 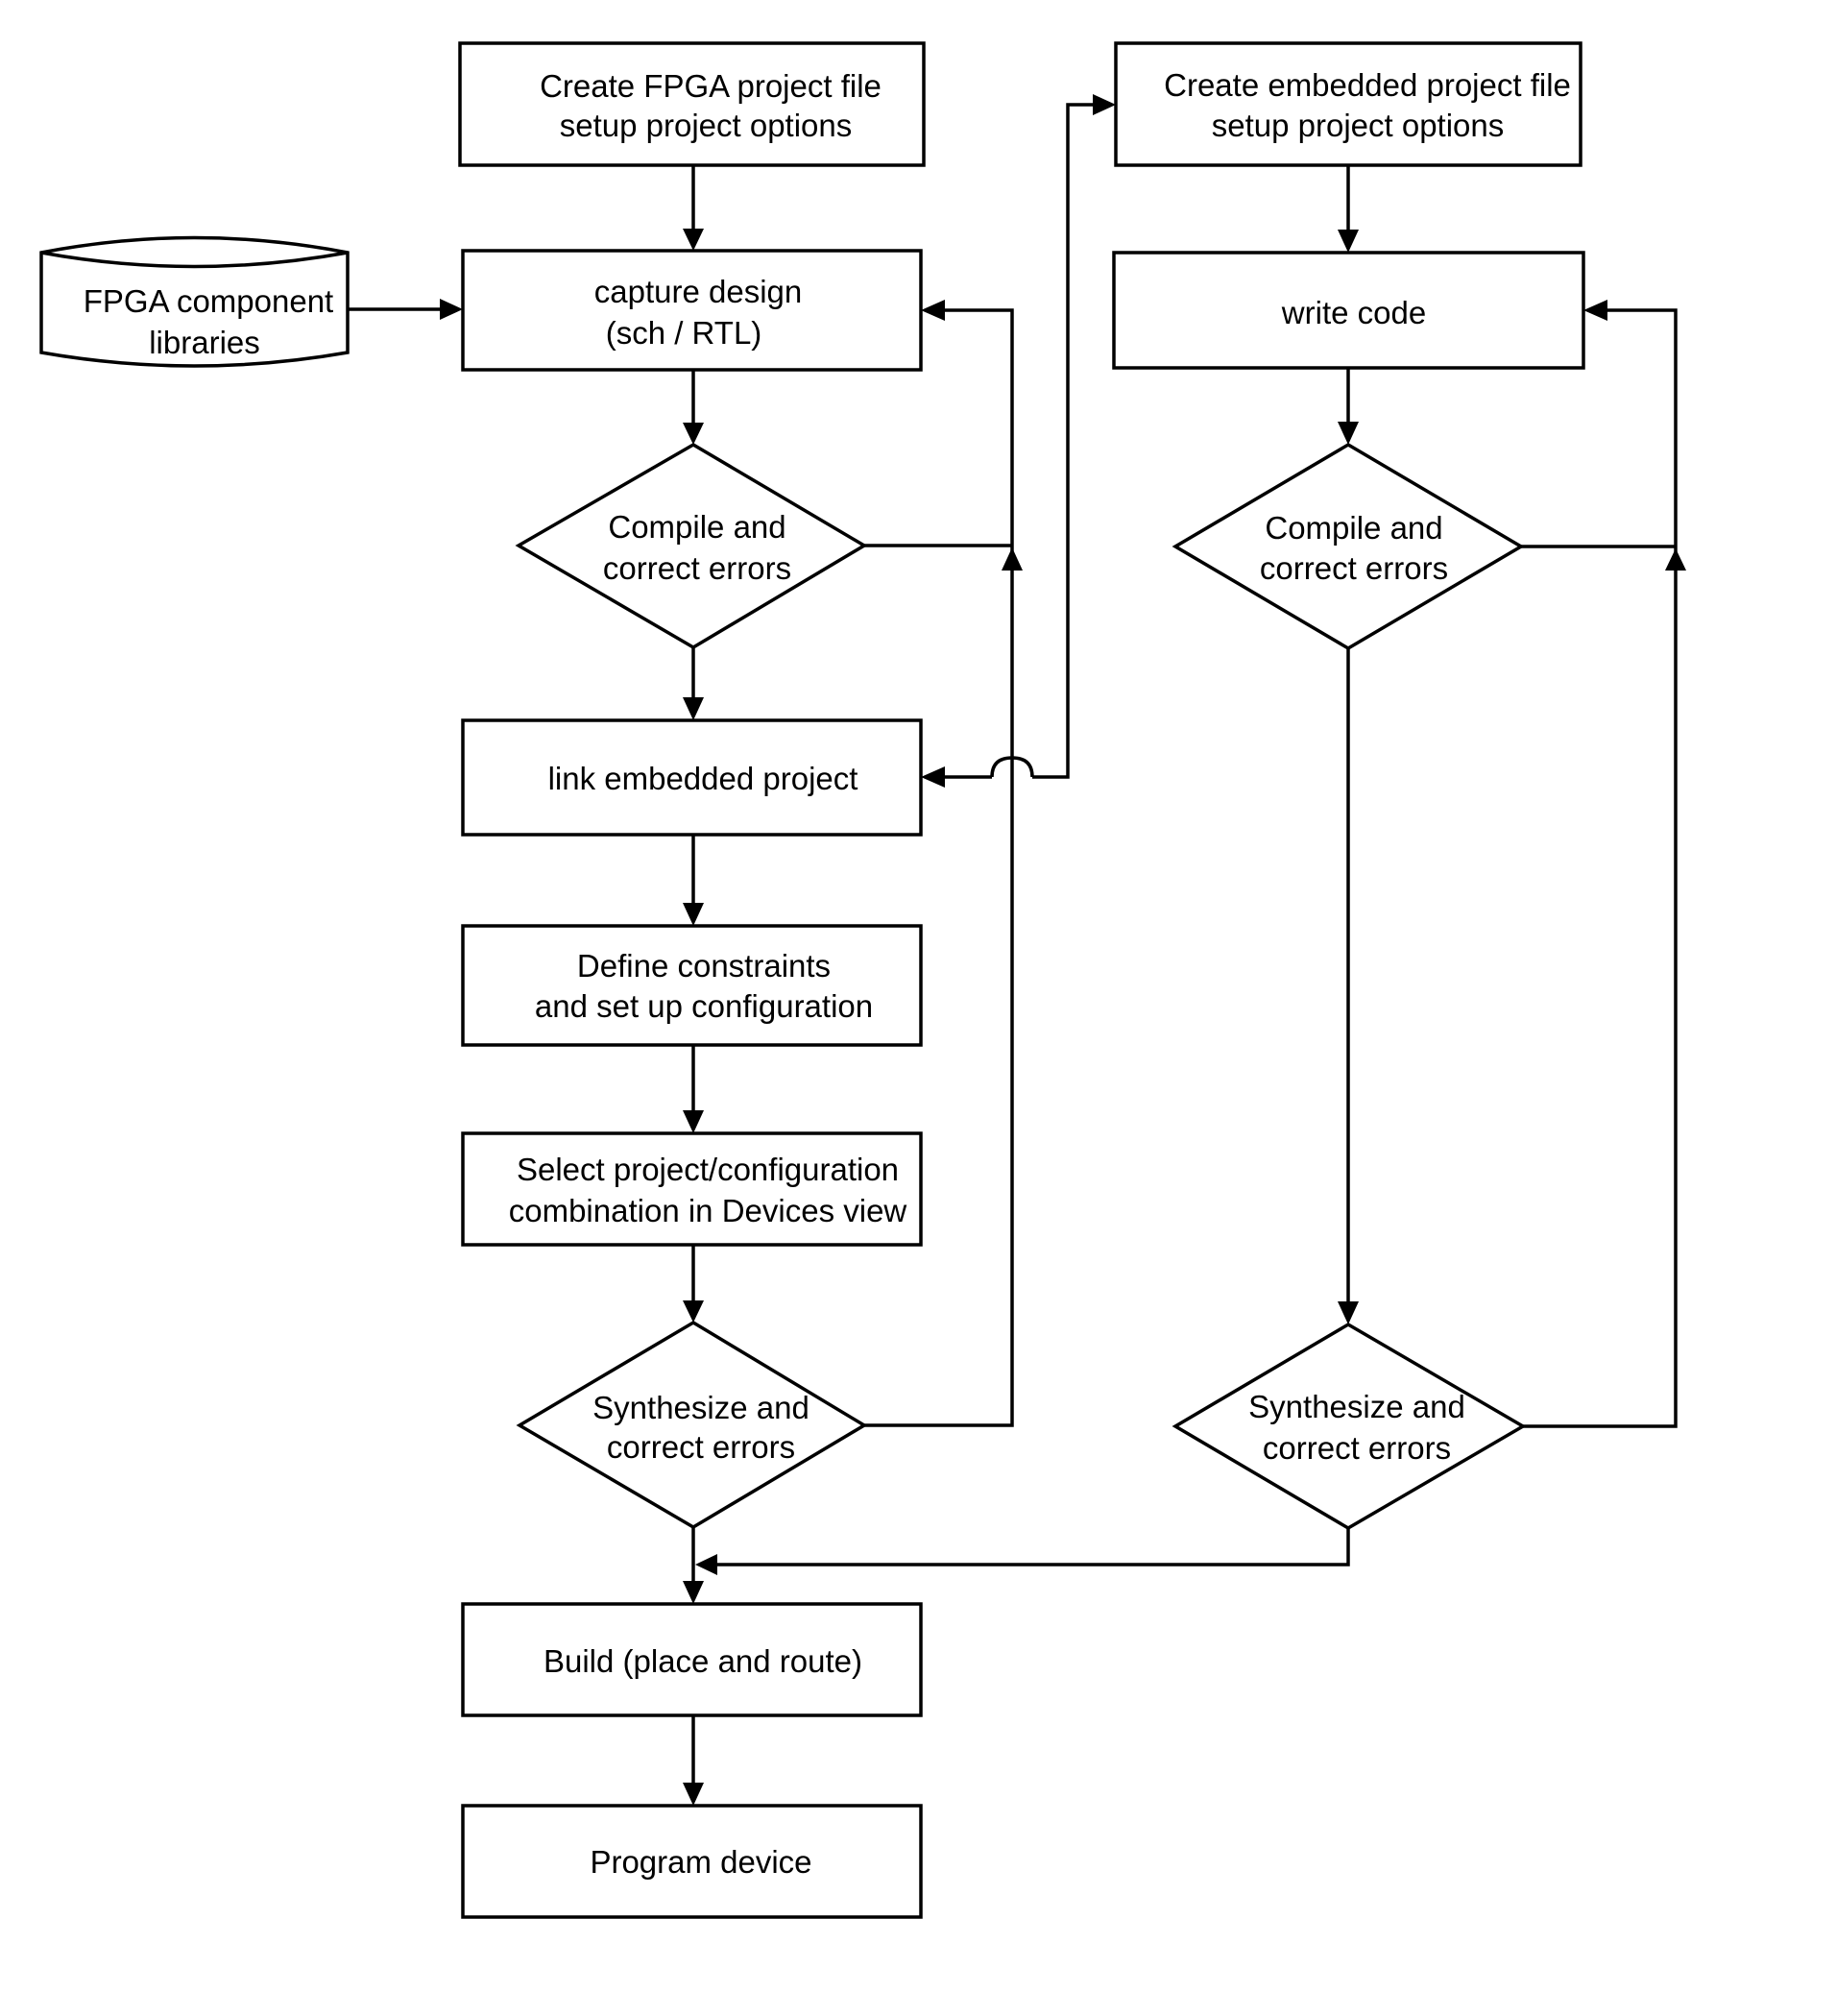 I want to click on node-write-code: write code, so click(x=1348, y=310).